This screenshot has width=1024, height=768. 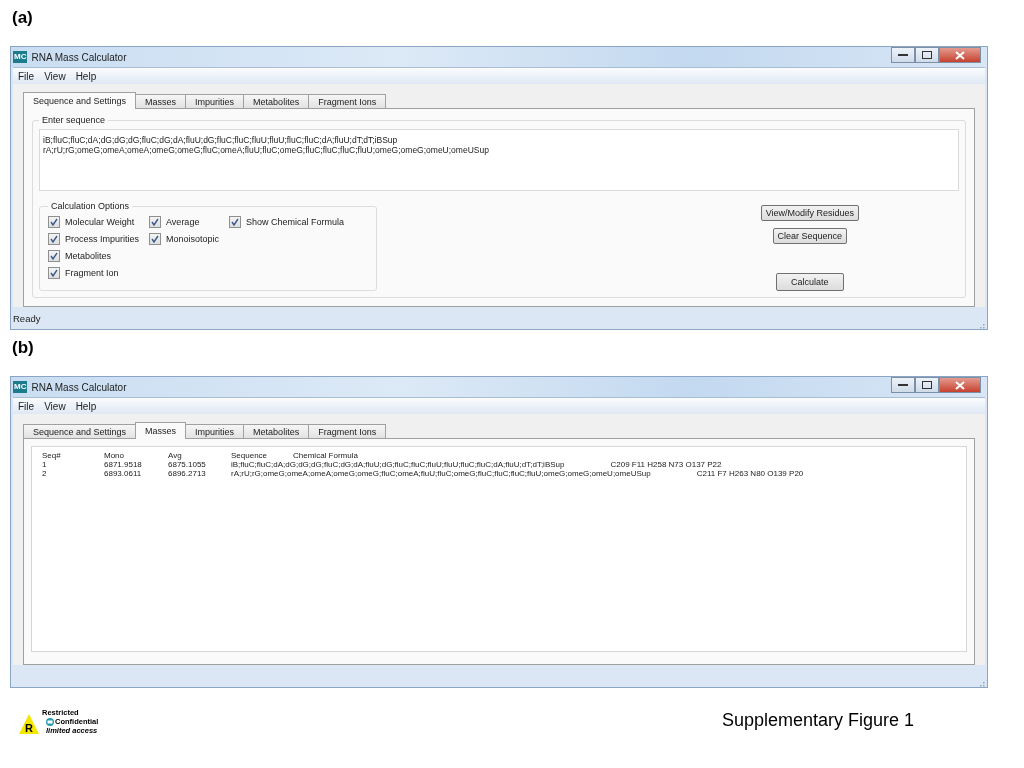 I want to click on figure-label: (b), so click(x=23, y=348).